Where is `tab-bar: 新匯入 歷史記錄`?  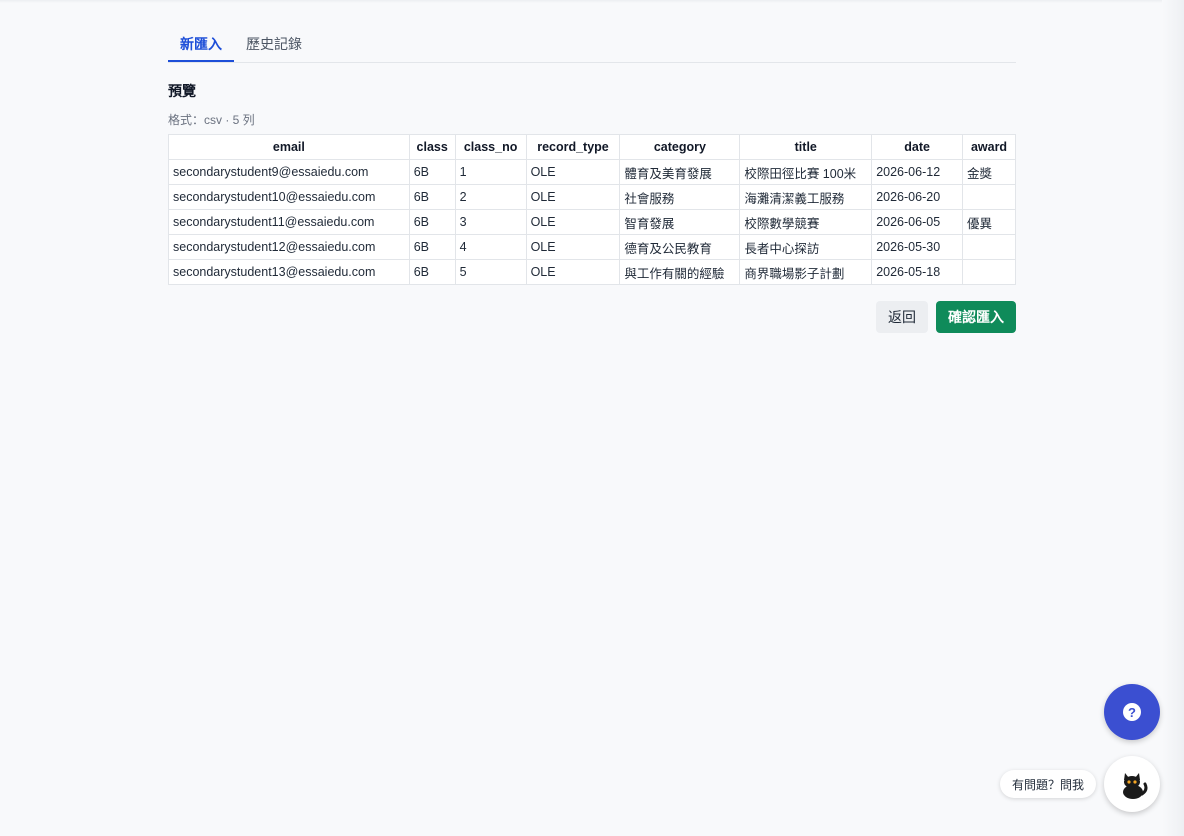
tab-bar: 新匯入 歷史記錄 is located at coordinates (592, 43).